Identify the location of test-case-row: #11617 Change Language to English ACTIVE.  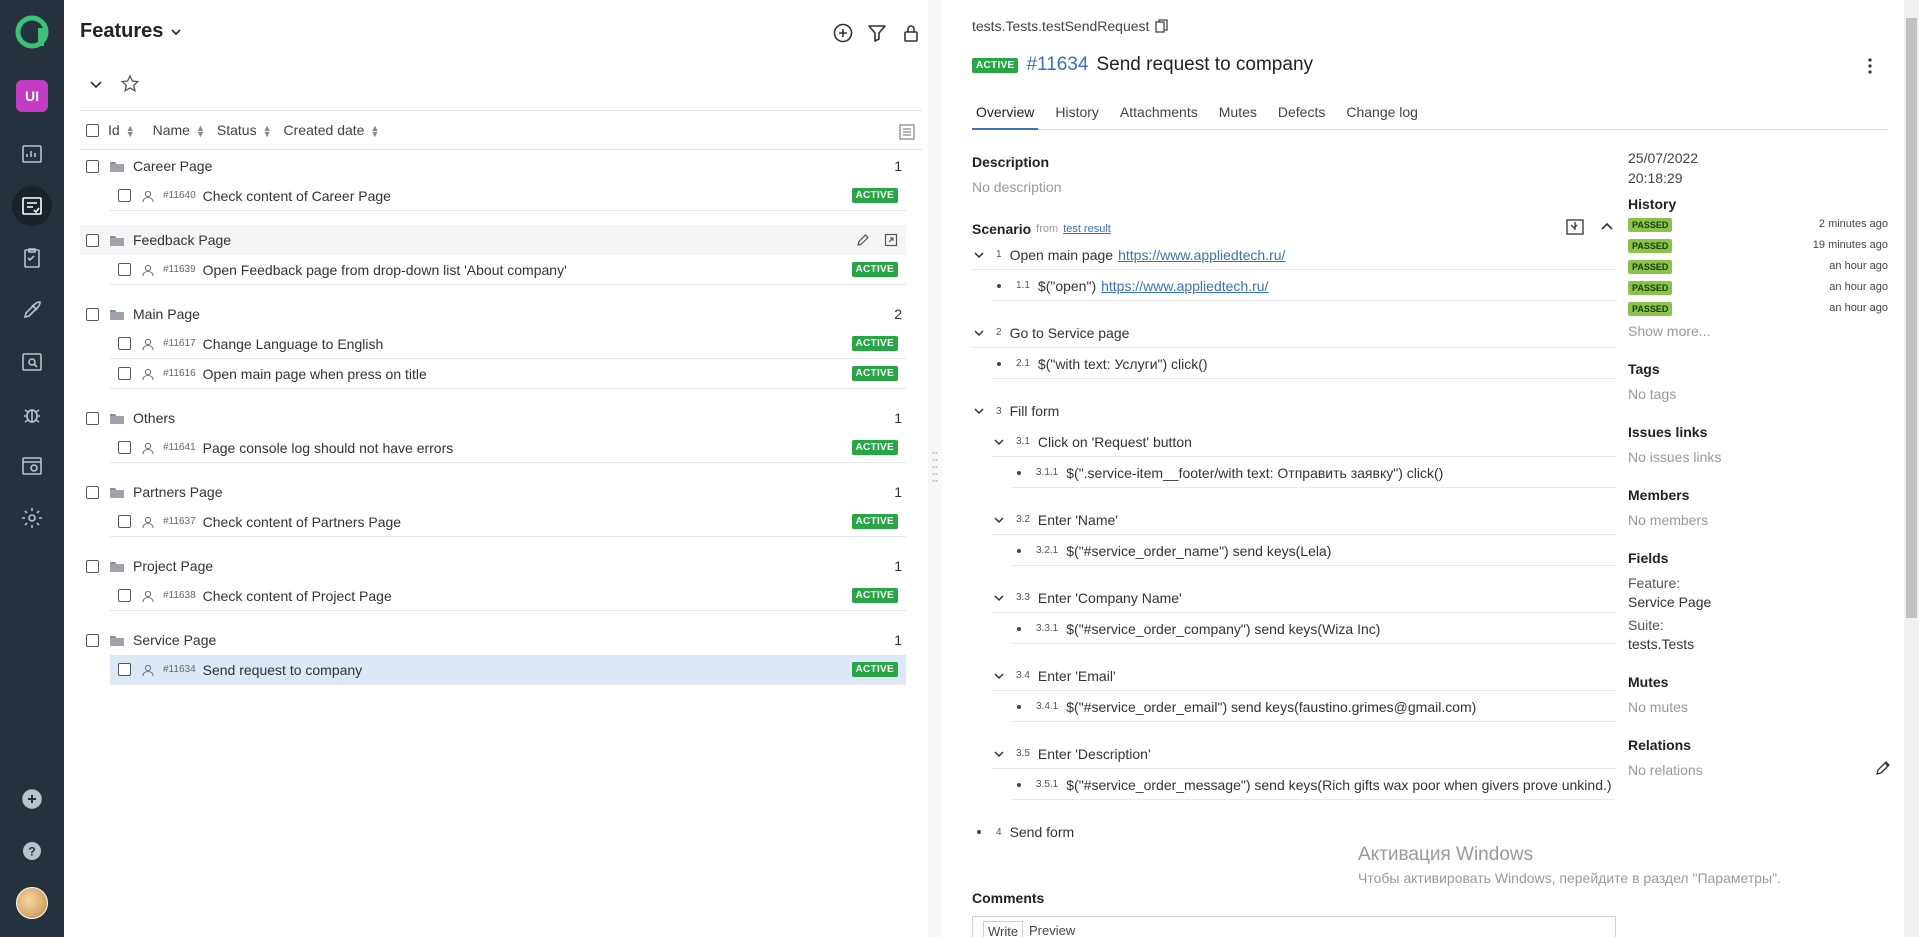
(508, 344).